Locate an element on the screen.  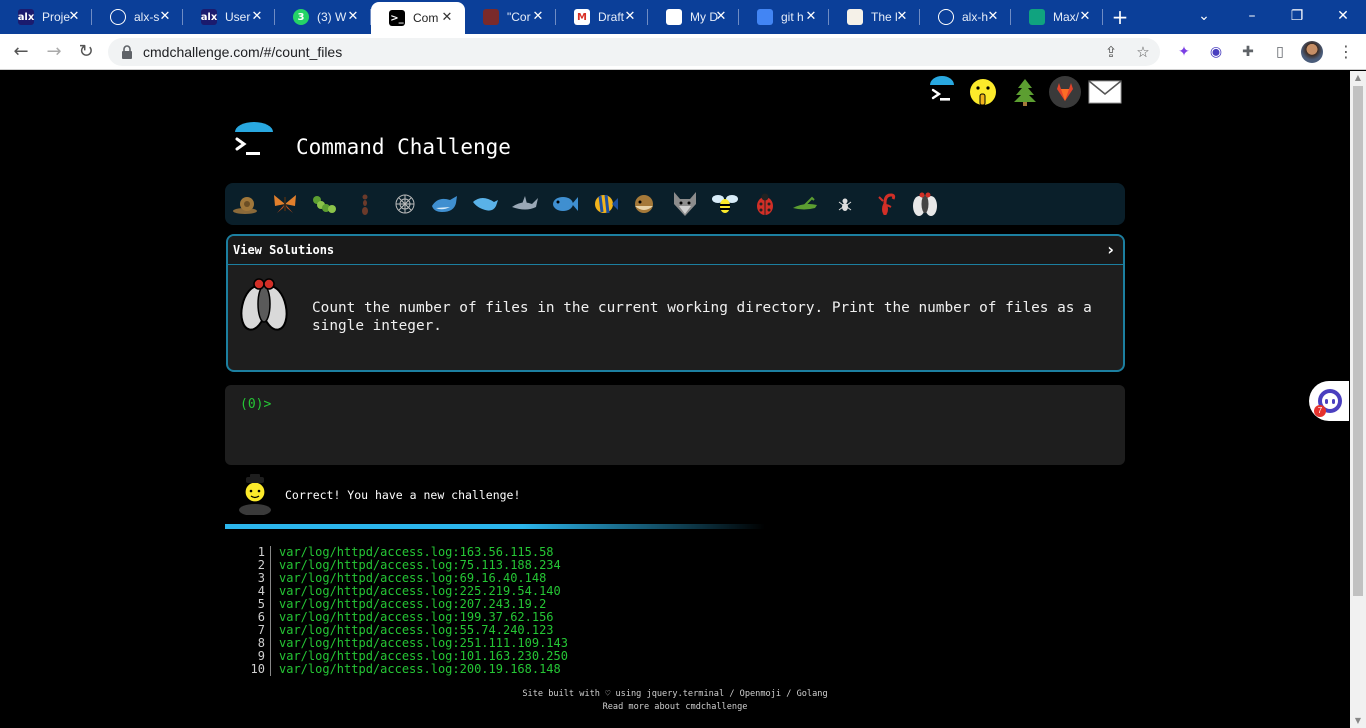
scorpion-icon is located at coordinates (885, 204).